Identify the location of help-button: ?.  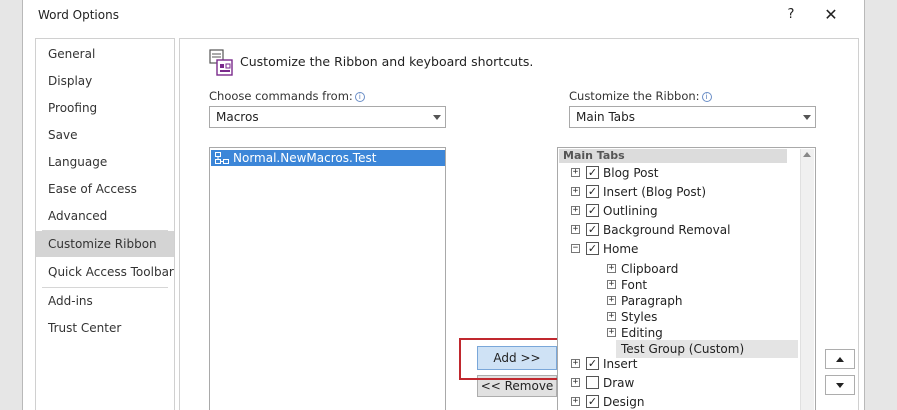
(791, 15).